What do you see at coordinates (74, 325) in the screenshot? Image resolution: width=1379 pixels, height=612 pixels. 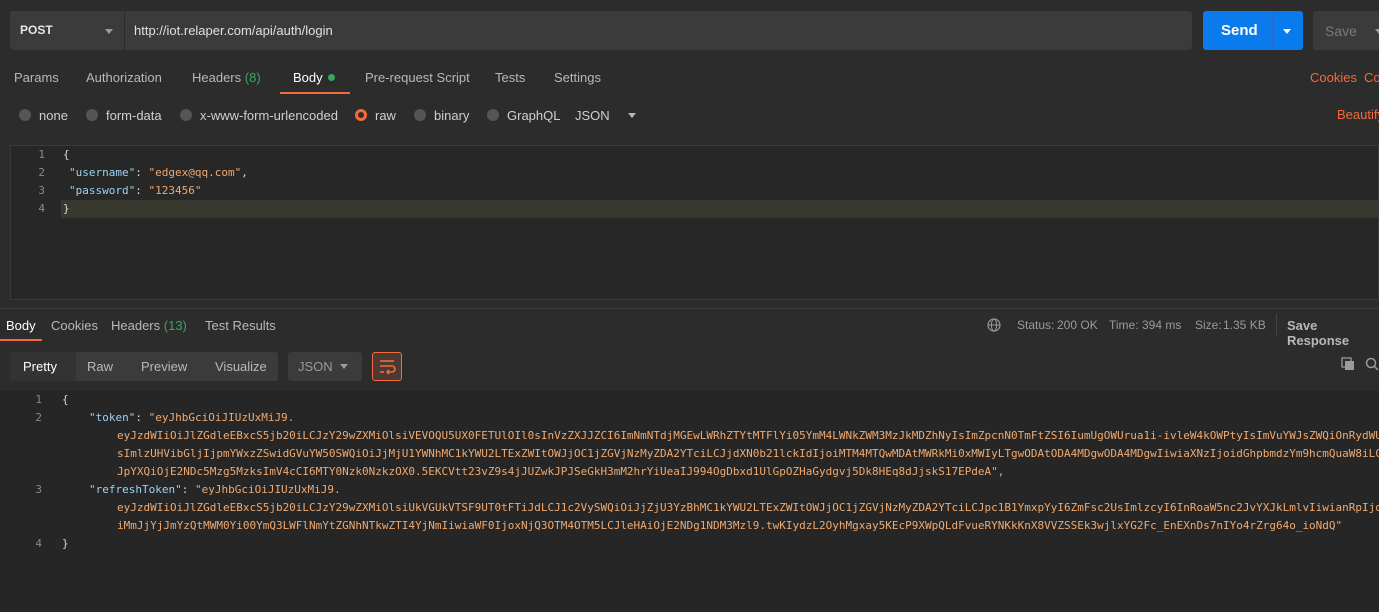 I see `response-tab-cookies: Cookies` at bounding box center [74, 325].